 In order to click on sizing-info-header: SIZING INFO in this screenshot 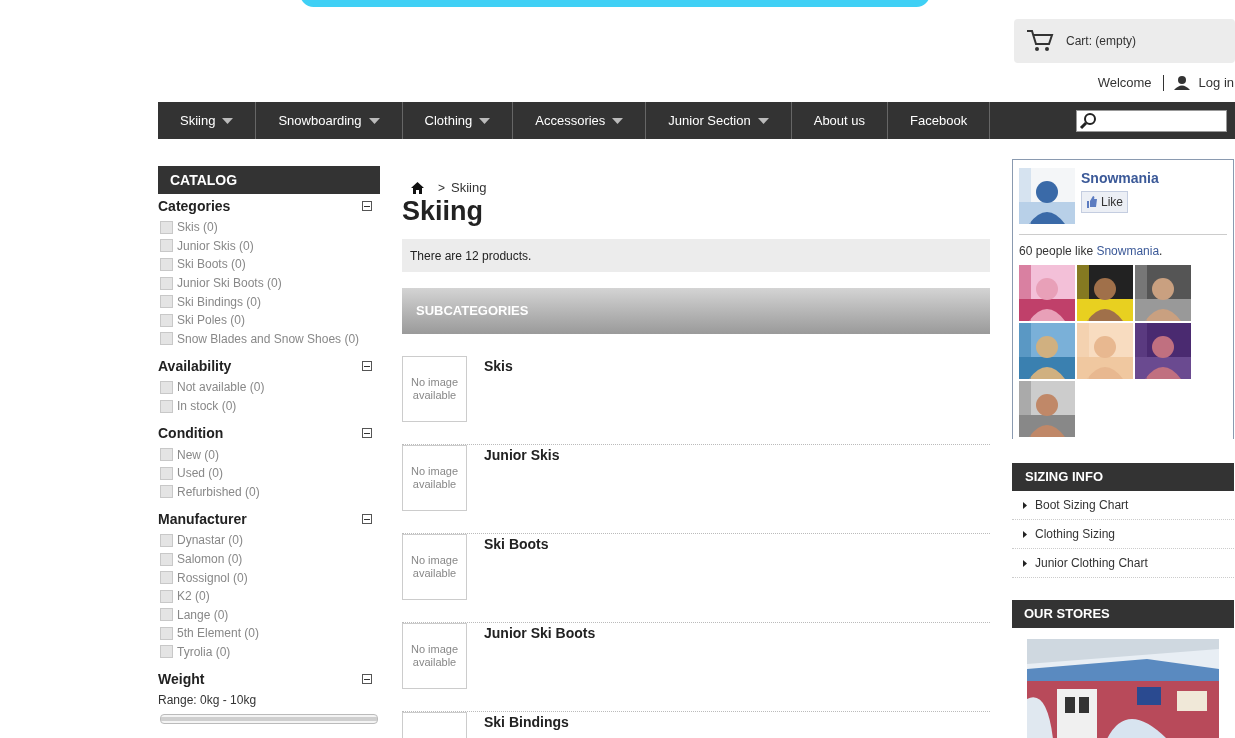, I will do `click(1123, 477)`.